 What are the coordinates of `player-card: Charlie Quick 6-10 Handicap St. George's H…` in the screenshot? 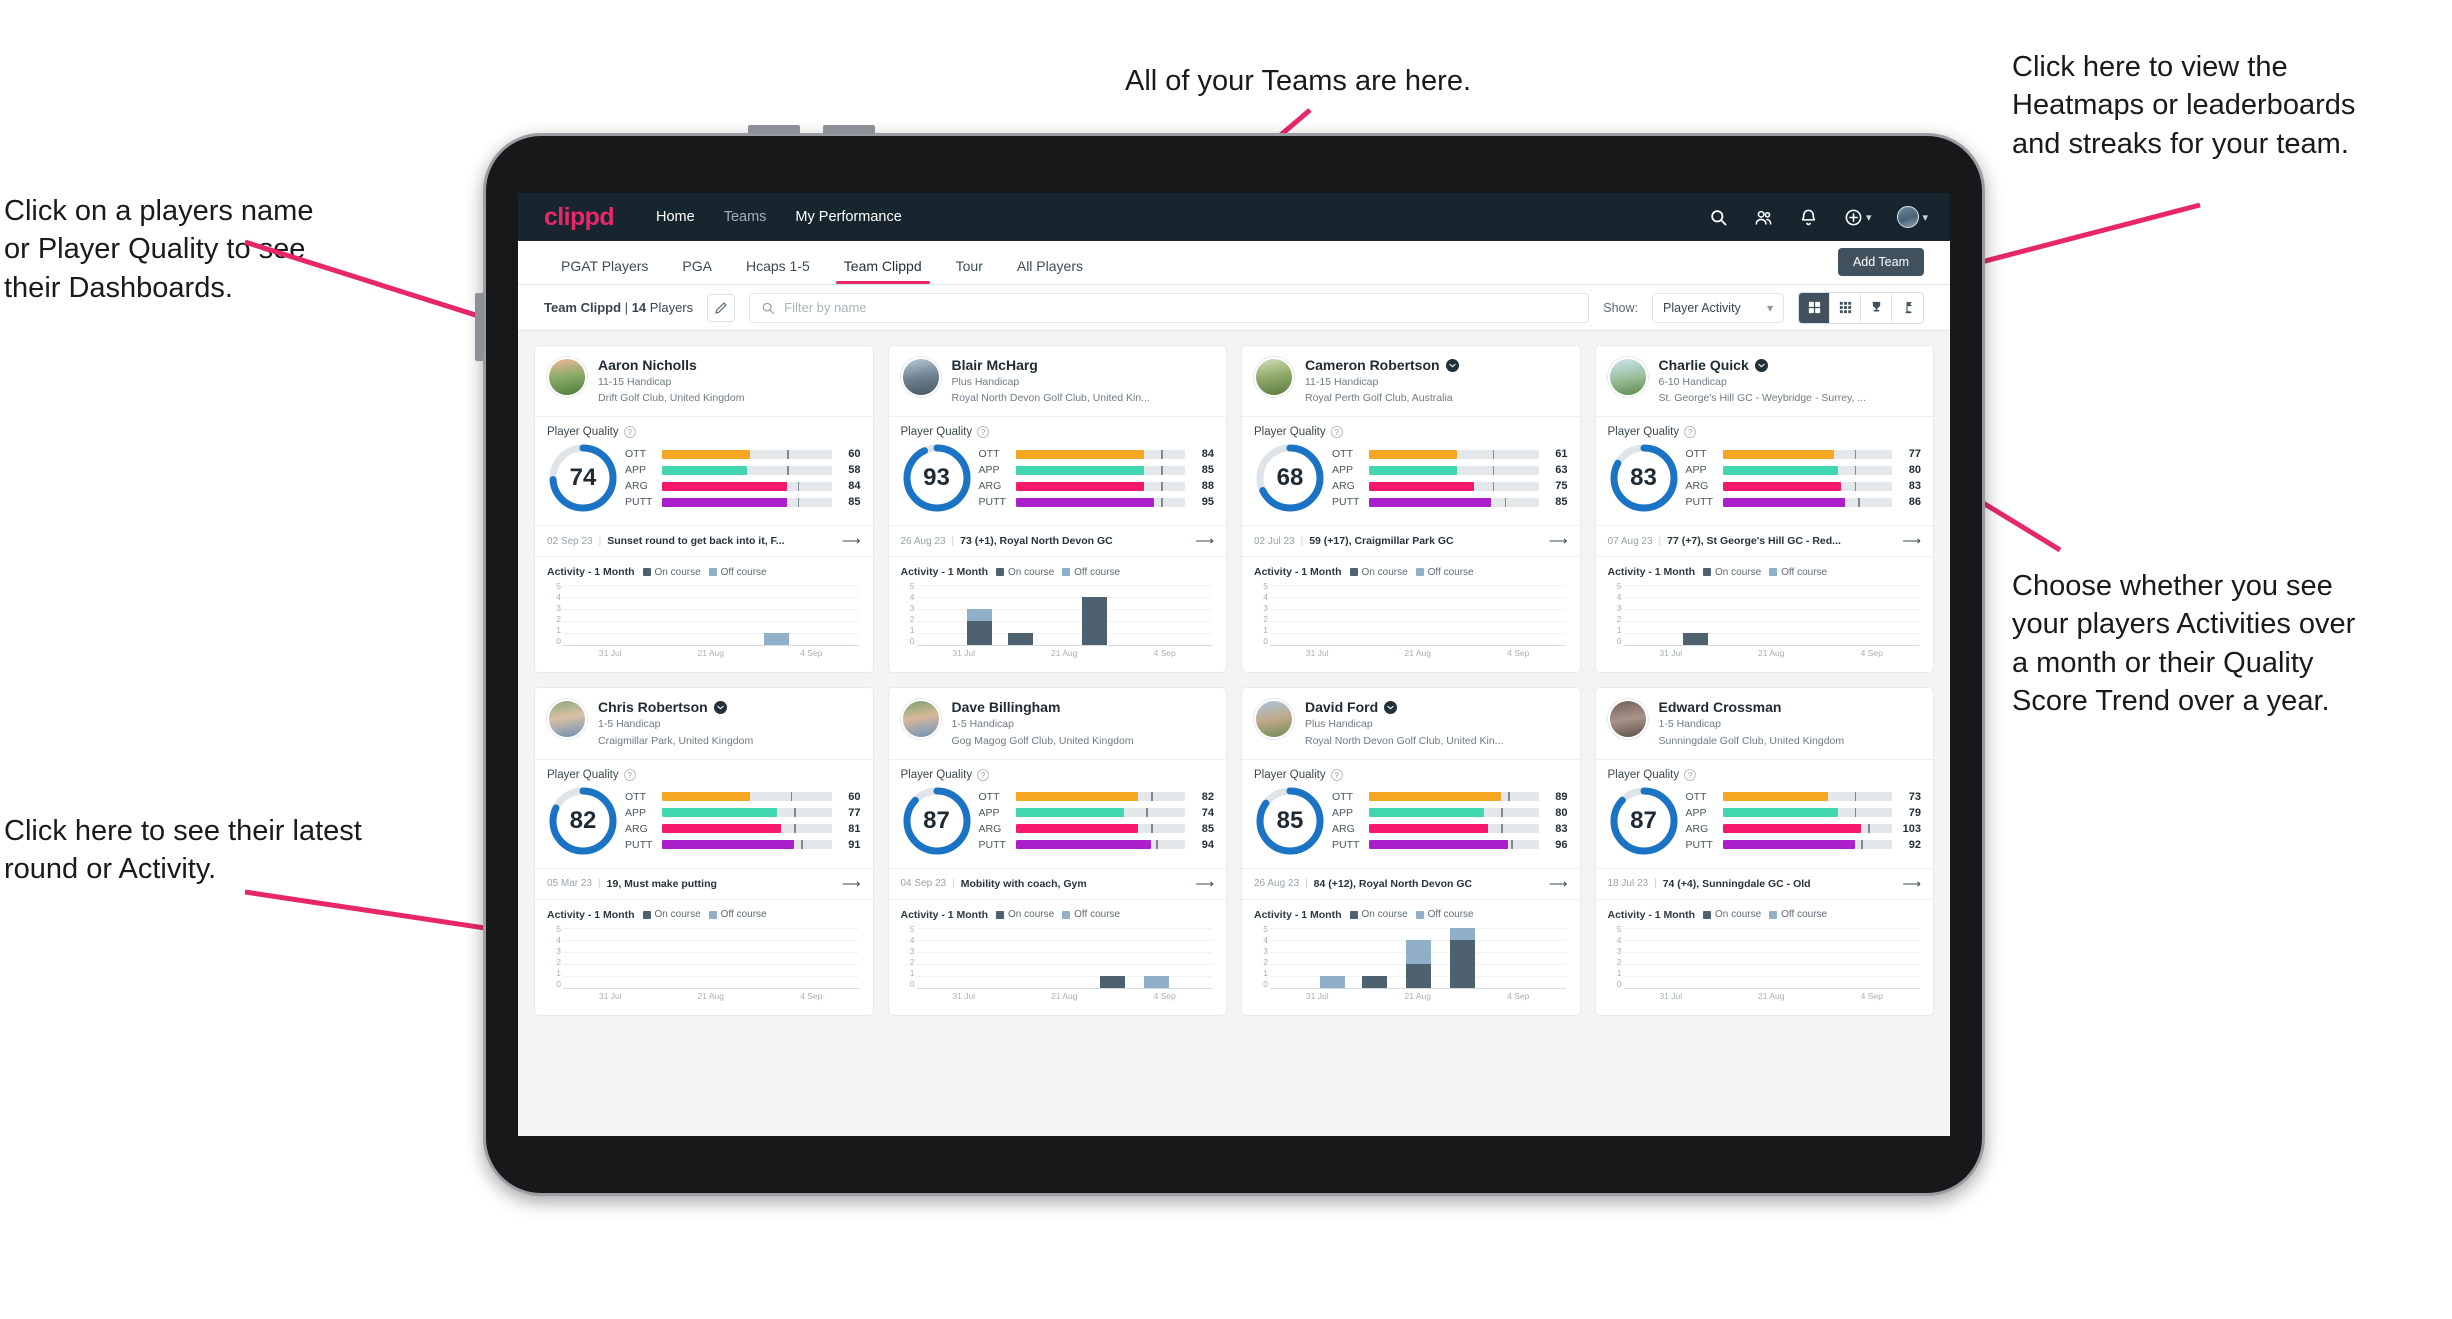 It's located at (1764, 509).